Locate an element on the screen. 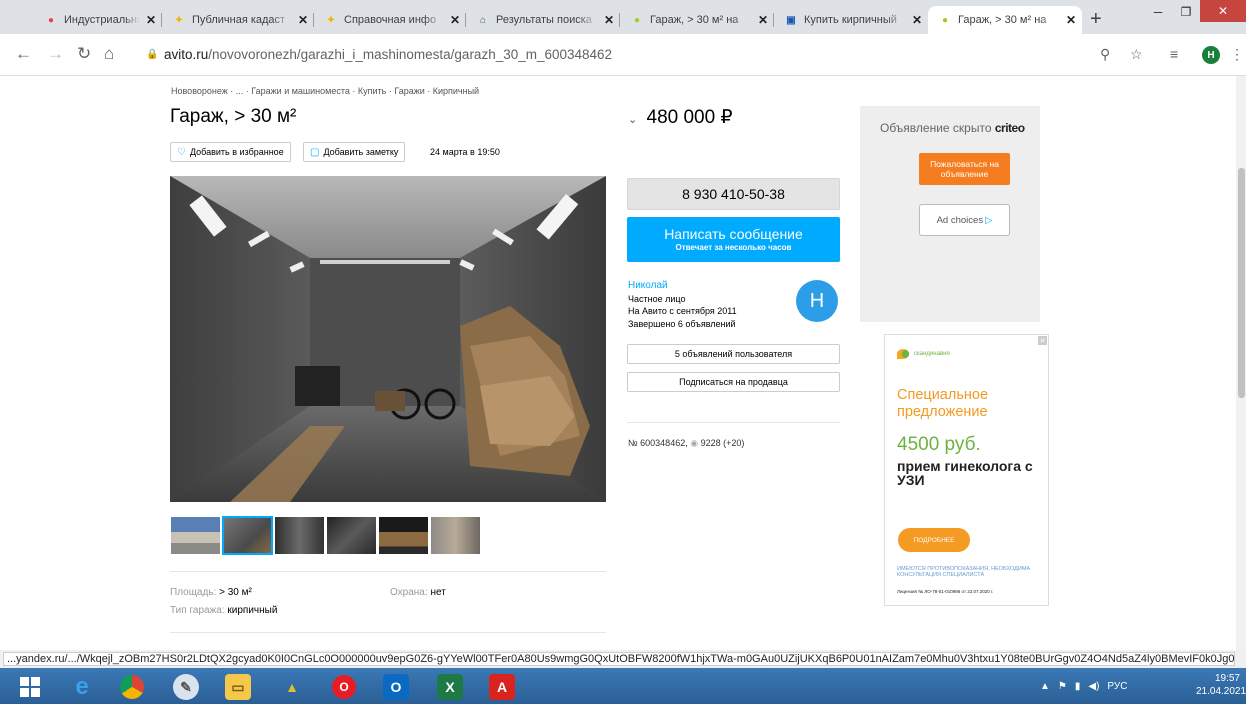 This screenshot has width=1246, height=704. signal-icon: ▮ is located at coordinates (1078, 686).